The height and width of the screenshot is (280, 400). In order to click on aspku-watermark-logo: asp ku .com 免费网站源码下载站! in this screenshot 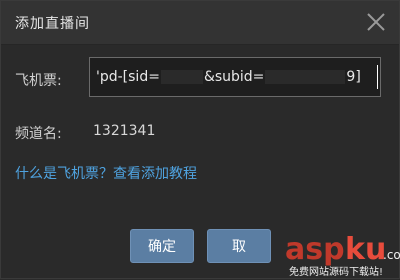, I will do `click(342, 255)`.